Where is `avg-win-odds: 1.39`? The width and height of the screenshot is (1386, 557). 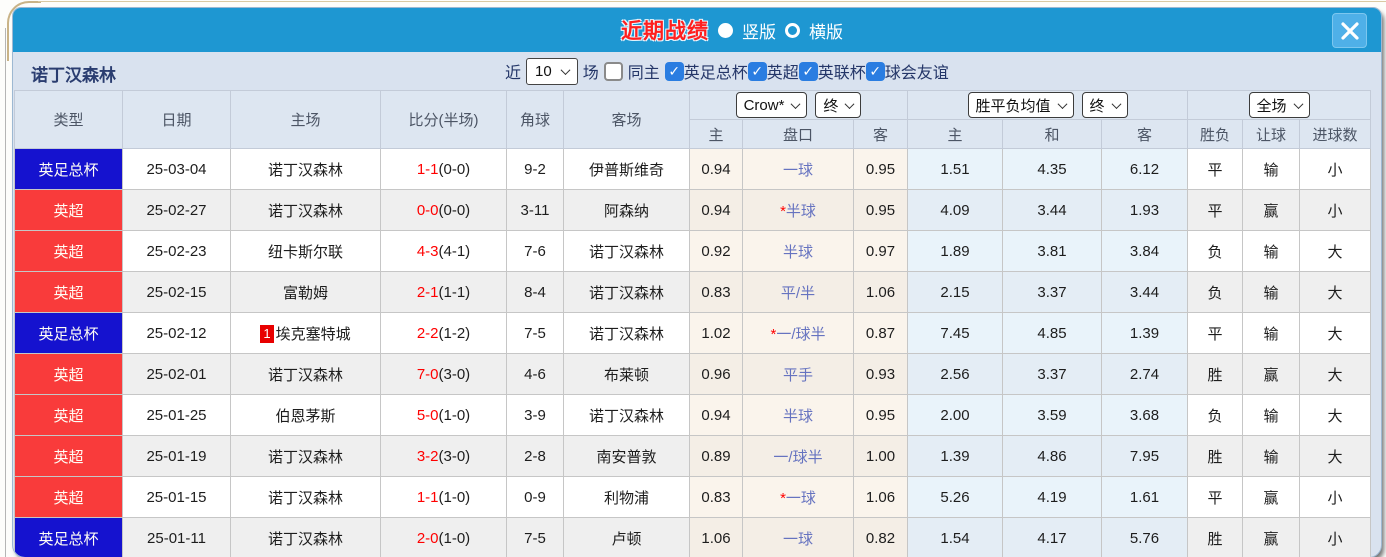 avg-win-odds: 1.39 is located at coordinates (955, 456).